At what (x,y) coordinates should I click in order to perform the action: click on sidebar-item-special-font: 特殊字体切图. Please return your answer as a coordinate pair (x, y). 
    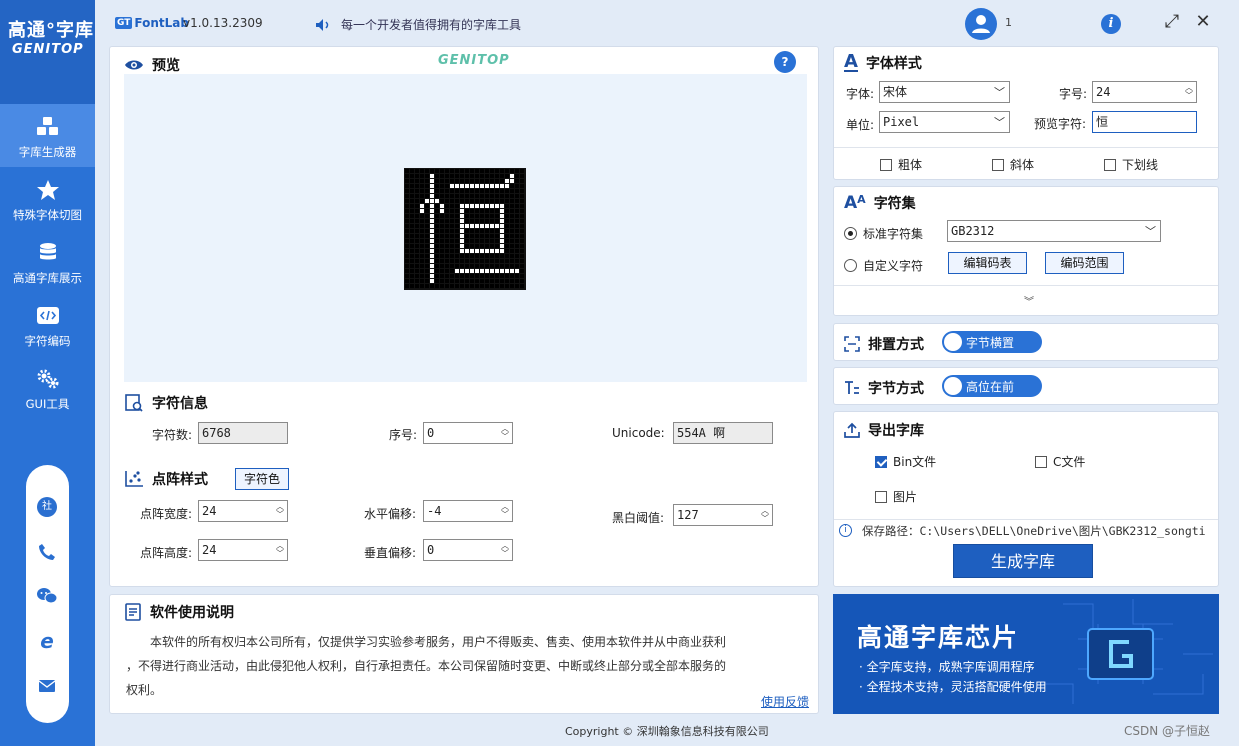
    Looking at the image, I should click on (47, 198).